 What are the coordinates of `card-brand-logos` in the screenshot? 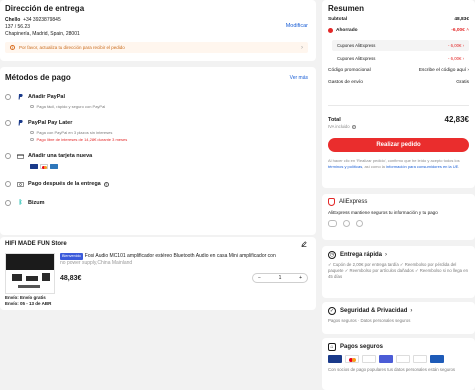 It's located at (44, 166).